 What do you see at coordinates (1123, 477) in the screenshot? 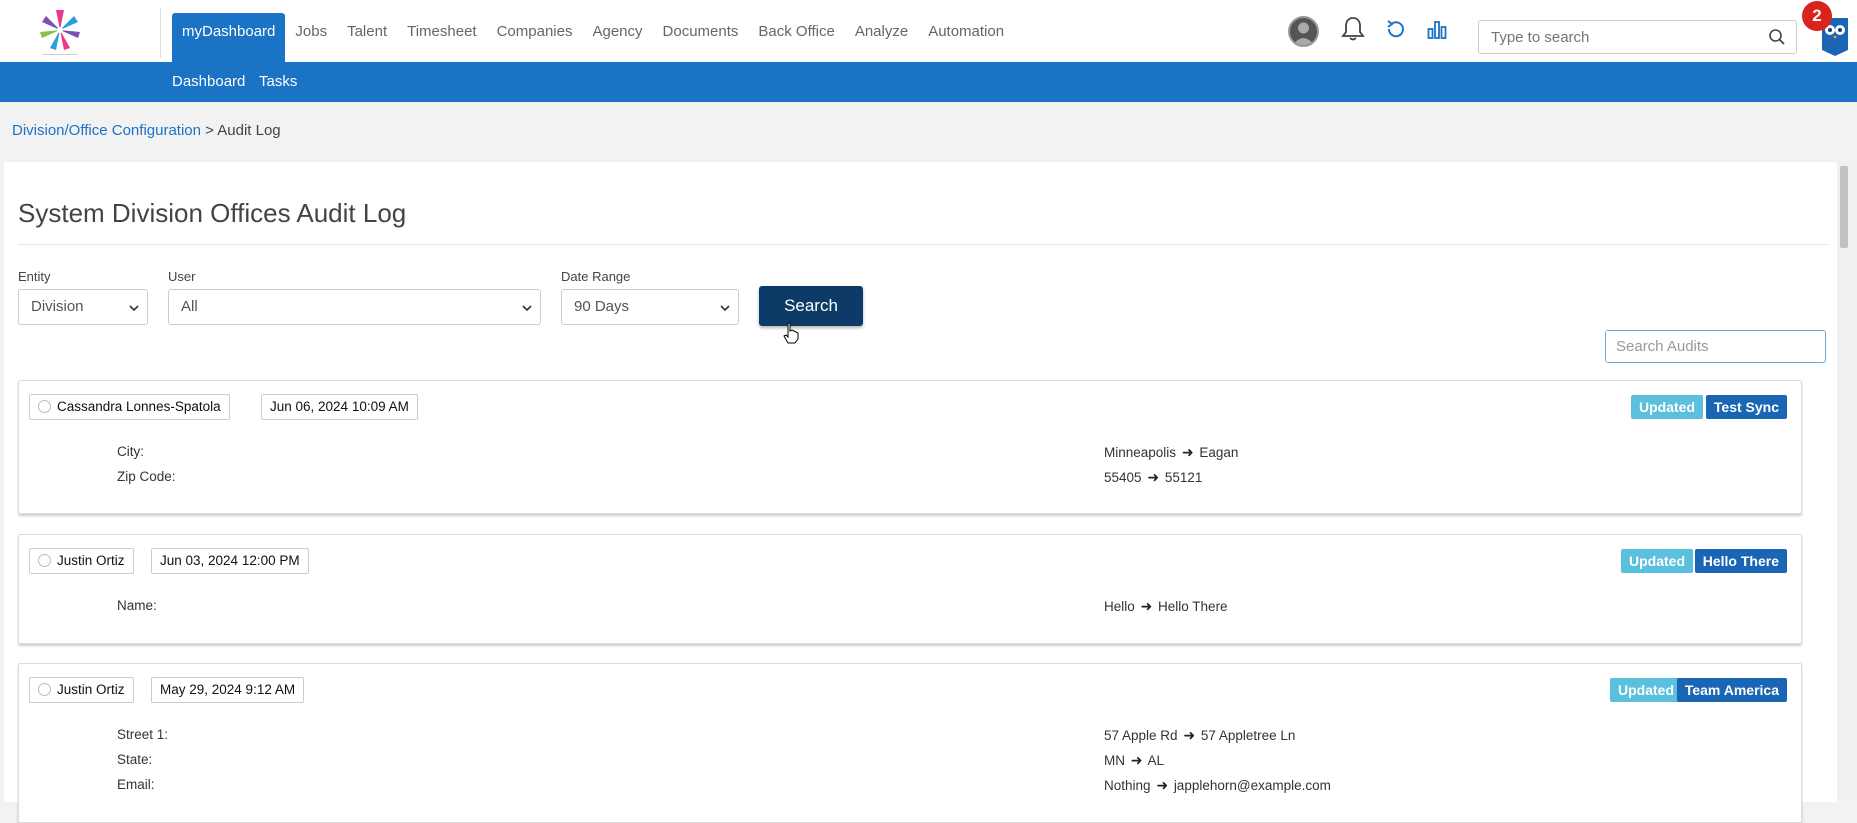
I see `old-value: 55405` at bounding box center [1123, 477].